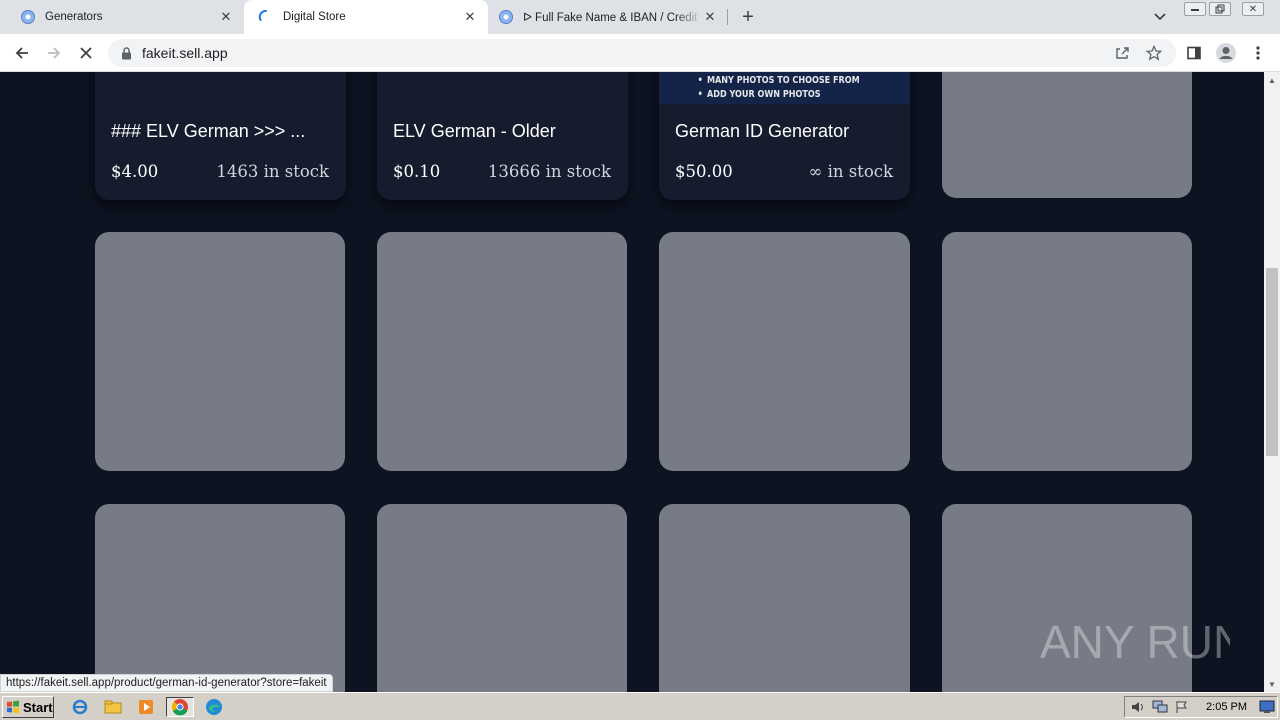 The image size is (1280, 720). I want to click on product-price: $50.00, so click(704, 171).